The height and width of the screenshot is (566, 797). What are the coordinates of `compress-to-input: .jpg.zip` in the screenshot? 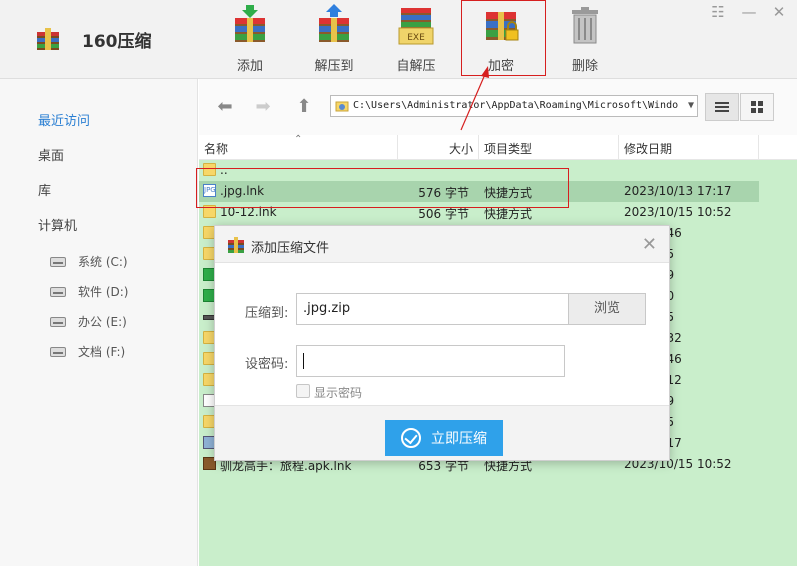 It's located at (432, 309).